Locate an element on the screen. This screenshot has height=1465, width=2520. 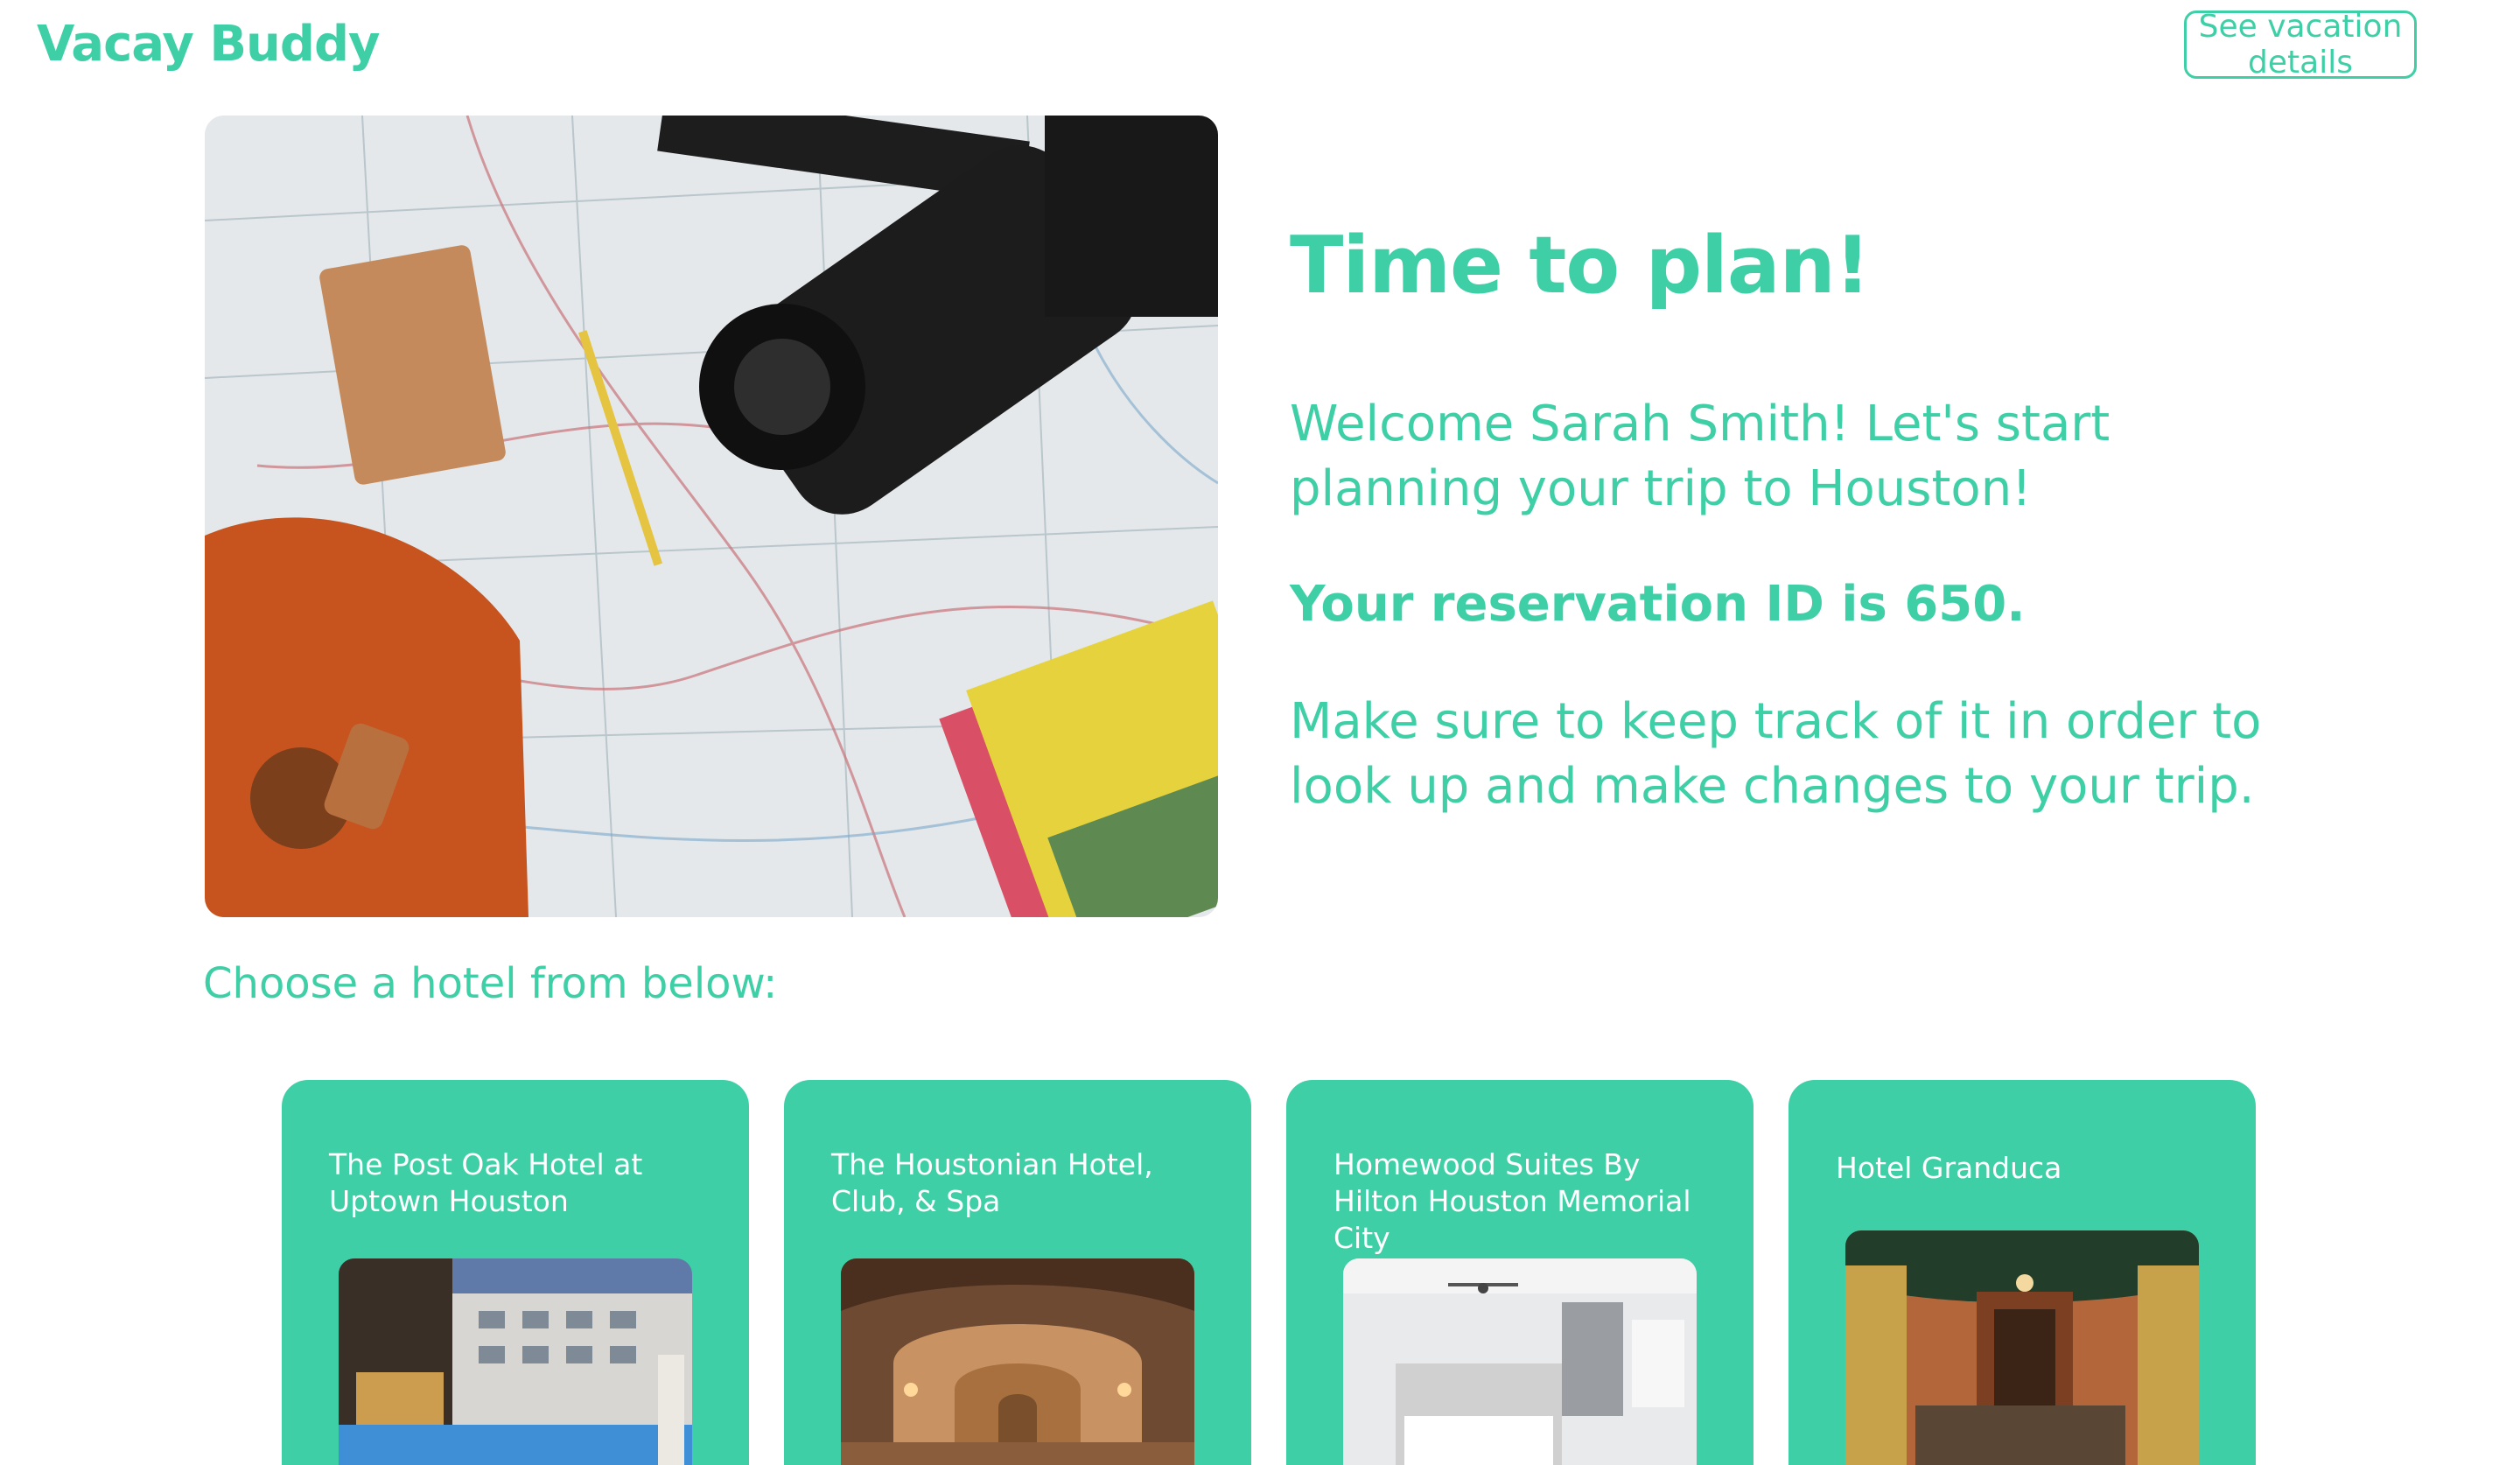
hotel-section-heading: Choose a hotel from below: is located at coordinates (490, 983).